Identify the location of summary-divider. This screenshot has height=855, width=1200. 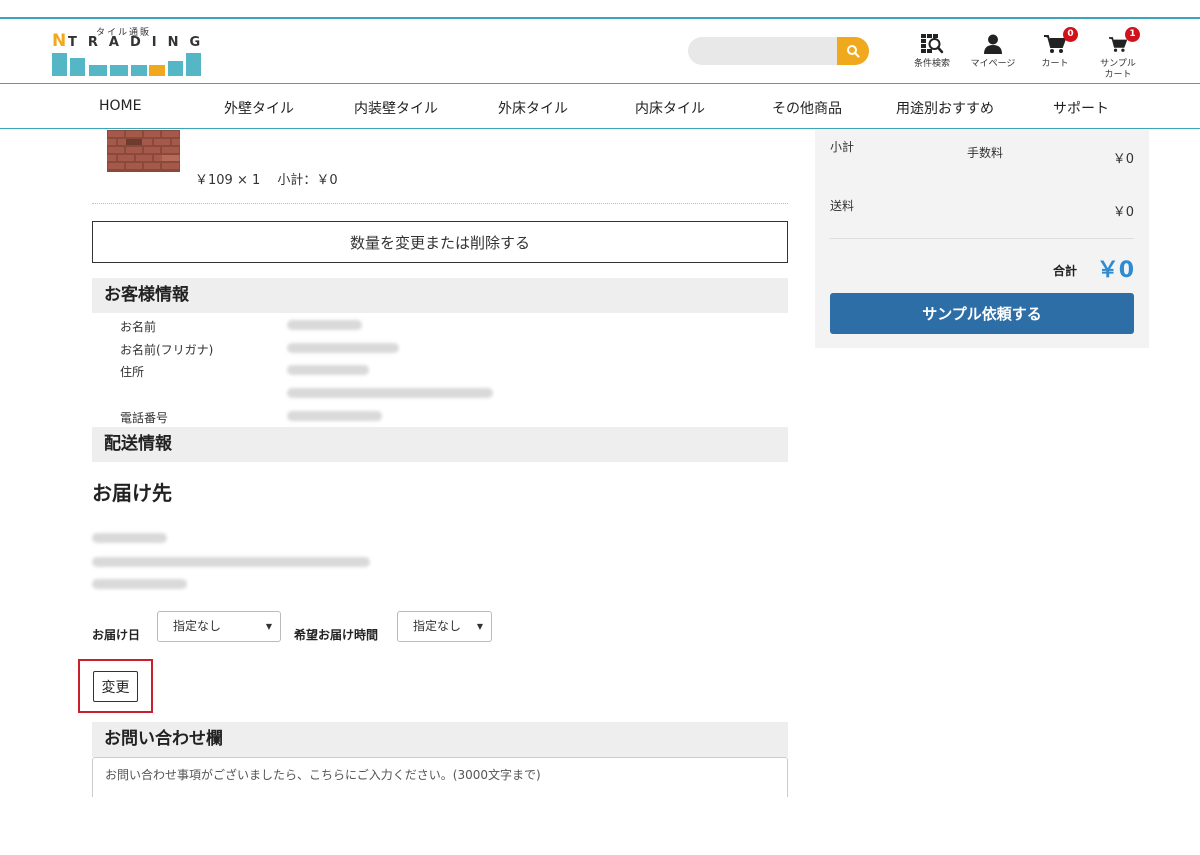
(982, 238).